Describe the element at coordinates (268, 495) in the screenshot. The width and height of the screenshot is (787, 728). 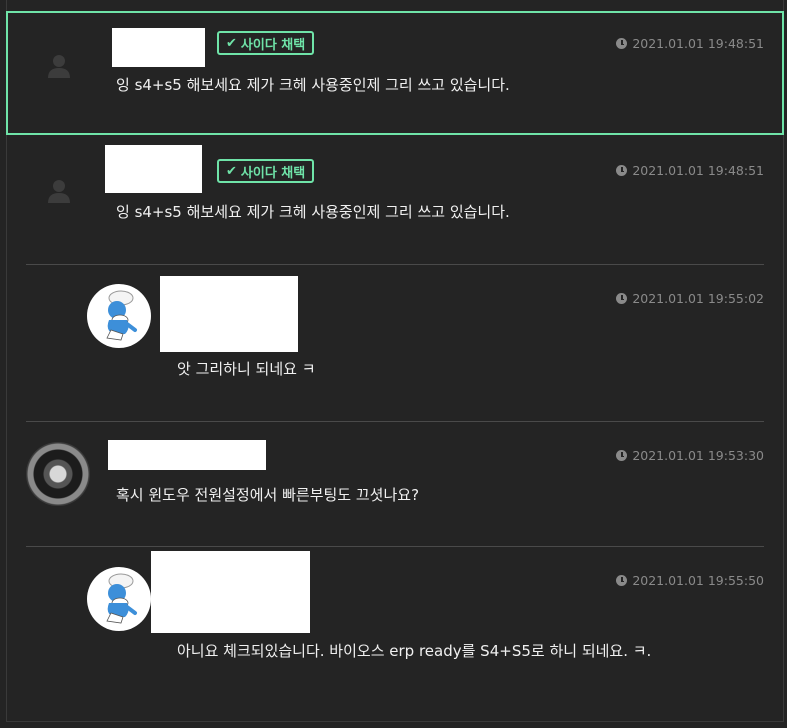
I see `comment-text: 혹시 윈도우 전원설정에서 빠른부팅도 끄셧나요?` at that location.